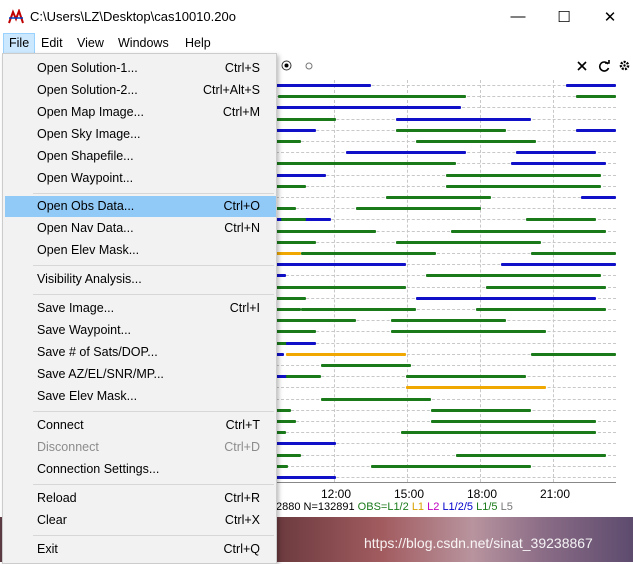 Image resolution: width=633 pixels, height=564 pixels. What do you see at coordinates (446, 482) in the screenshot?
I see `x-axis` at bounding box center [446, 482].